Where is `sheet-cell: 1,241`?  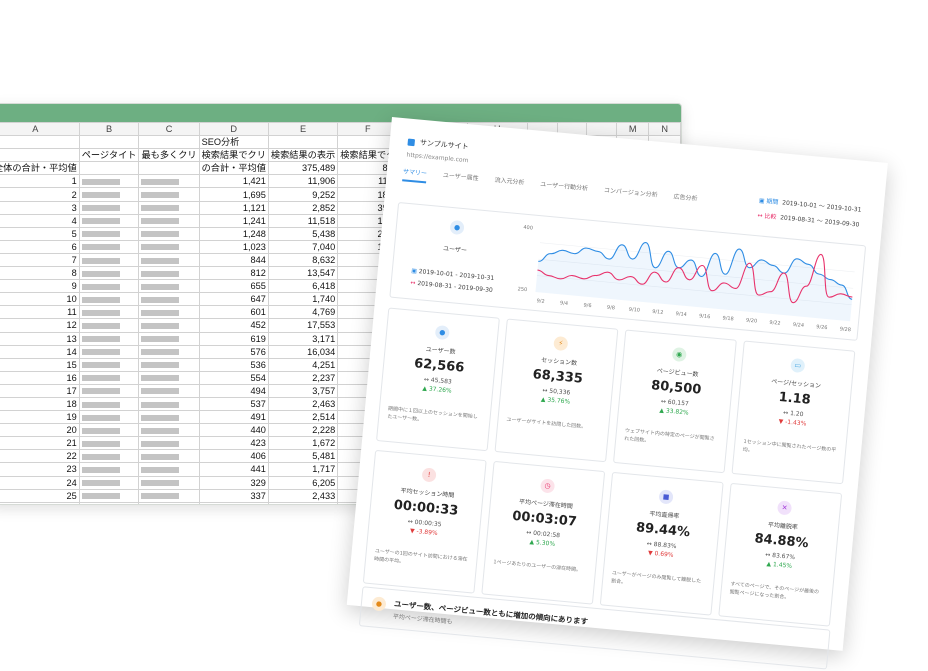
sheet-cell: 1,241 is located at coordinates (233, 220).